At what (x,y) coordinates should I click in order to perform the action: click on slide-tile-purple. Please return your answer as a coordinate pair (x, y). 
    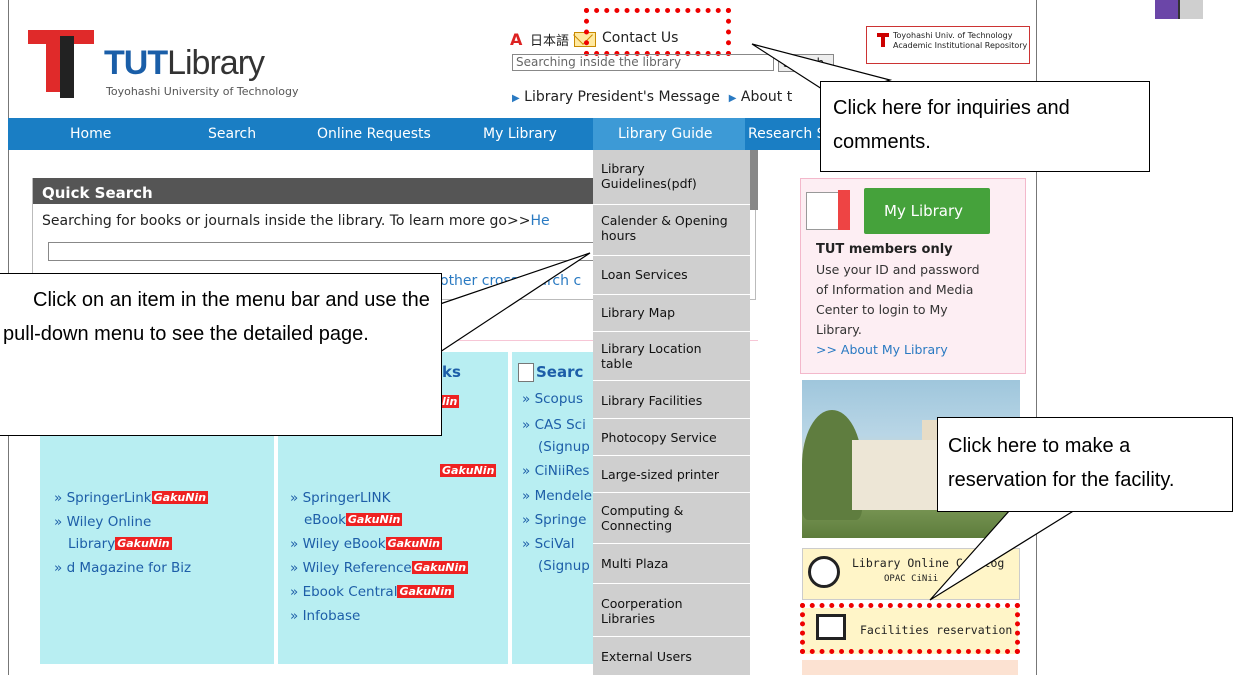
    Looking at the image, I should click on (1167, 9).